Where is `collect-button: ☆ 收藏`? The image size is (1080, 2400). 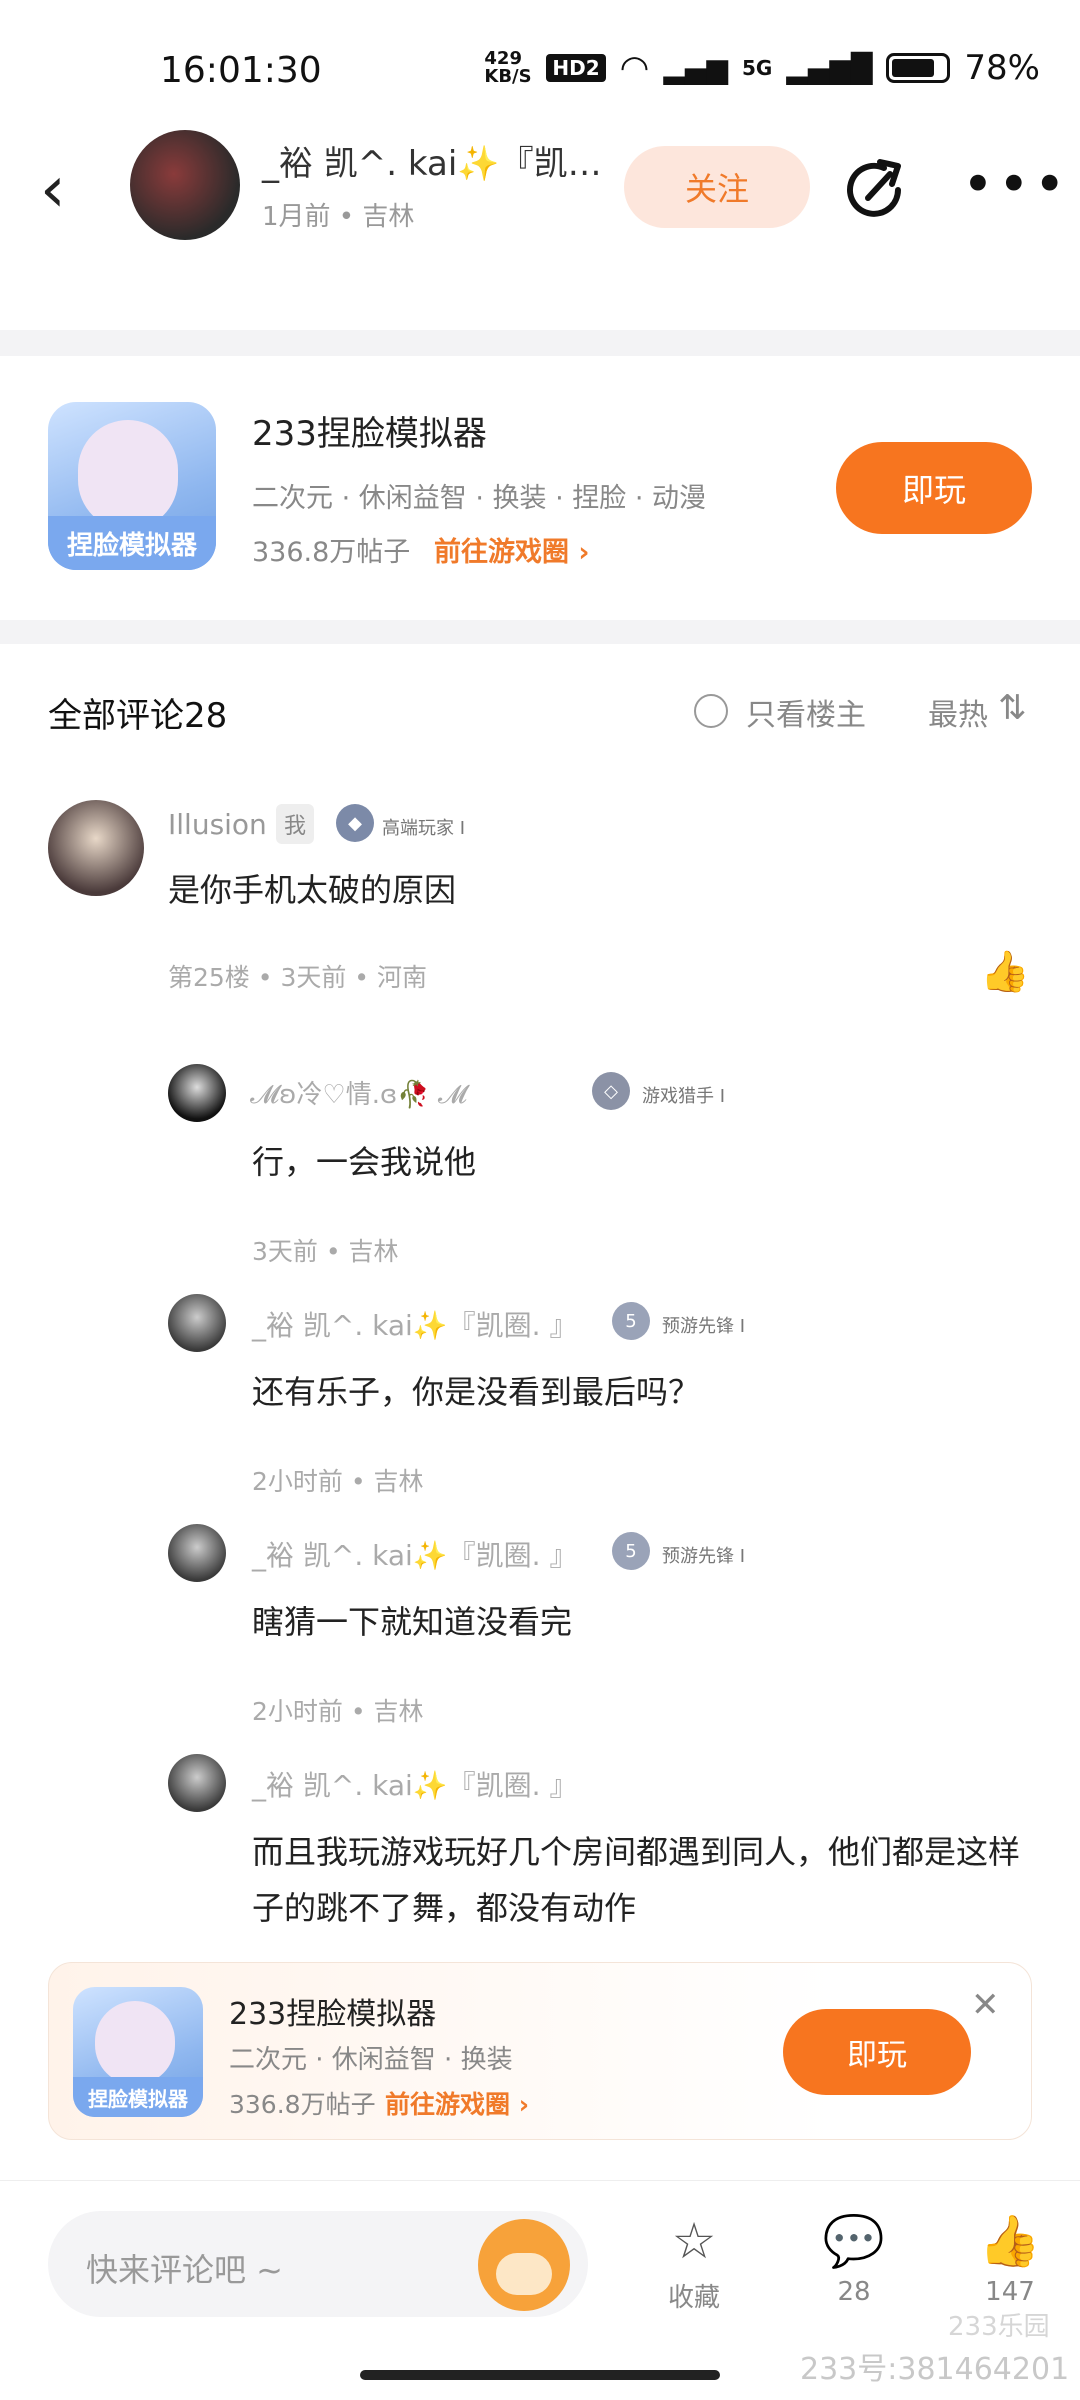
collect-button: ☆ 收藏 is located at coordinates (694, 2262).